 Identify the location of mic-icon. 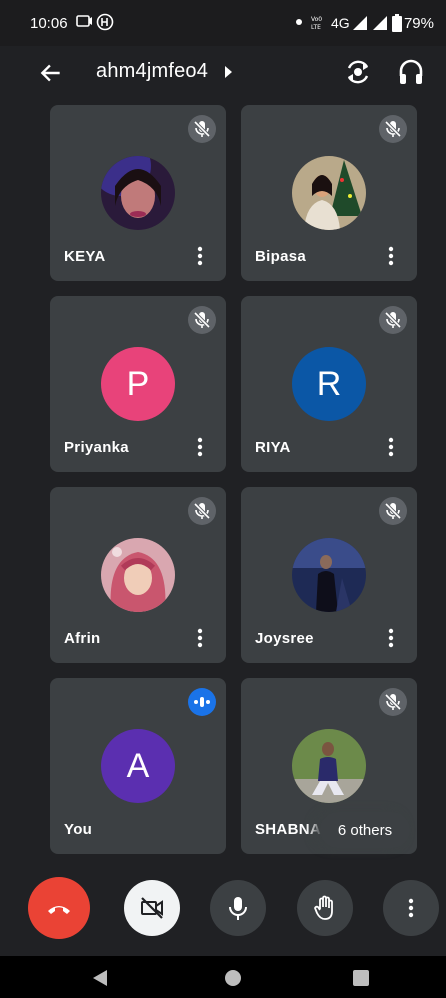
(238, 908).